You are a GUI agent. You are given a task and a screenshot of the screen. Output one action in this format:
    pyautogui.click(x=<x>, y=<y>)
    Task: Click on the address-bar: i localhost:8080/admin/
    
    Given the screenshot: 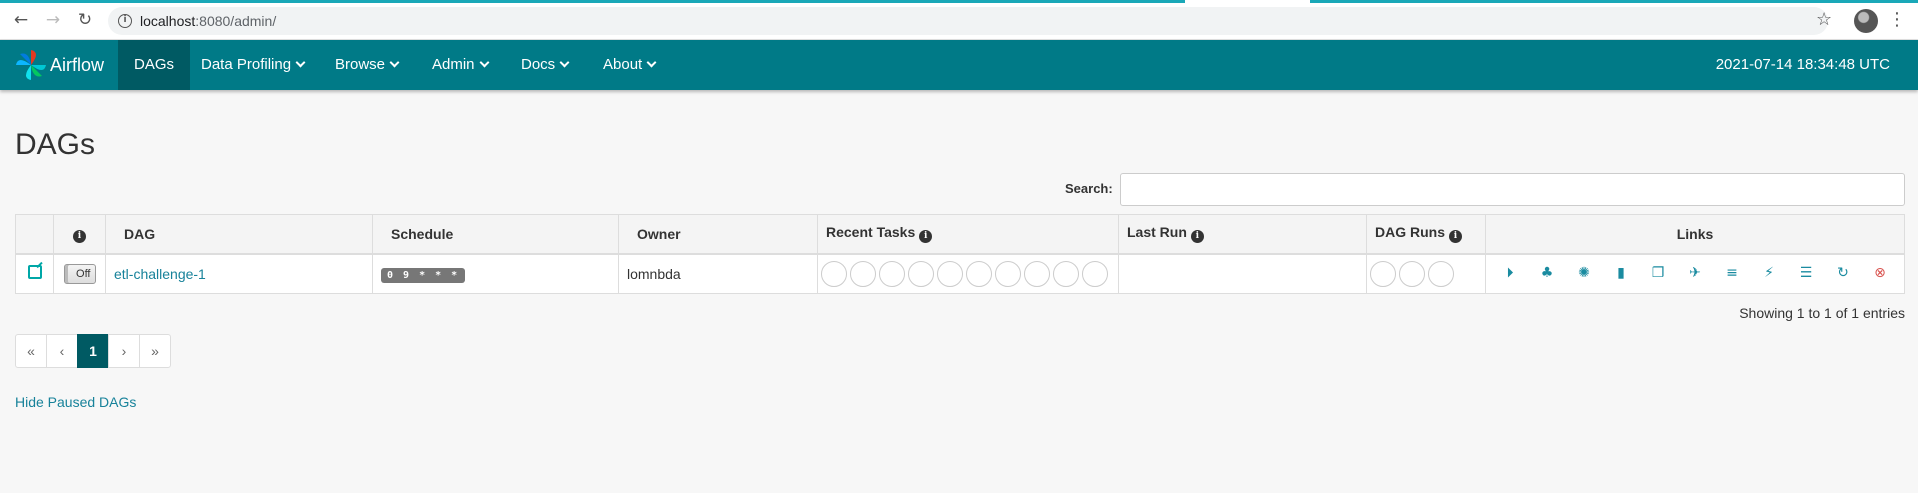 What is the action you would take?
    pyautogui.click(x=968, y=21)
    